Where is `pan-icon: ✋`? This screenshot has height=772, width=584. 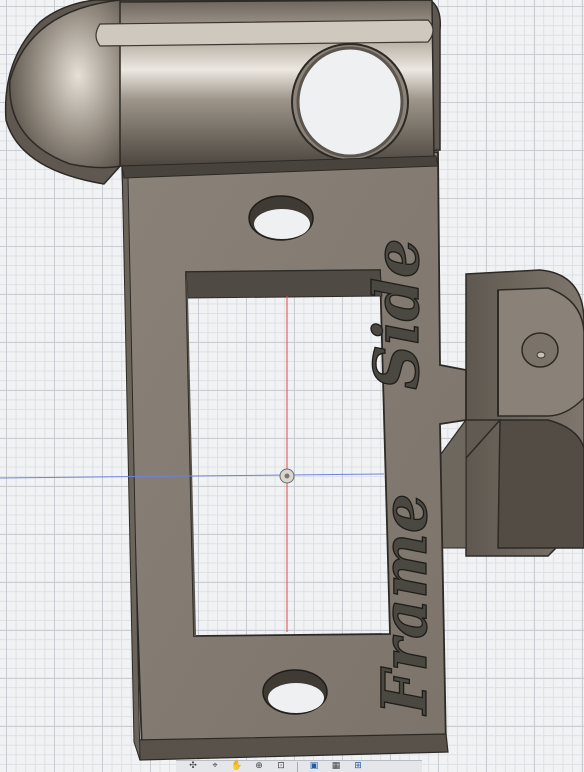 pan-icon: ✋ is located at coordinates (237, 766).